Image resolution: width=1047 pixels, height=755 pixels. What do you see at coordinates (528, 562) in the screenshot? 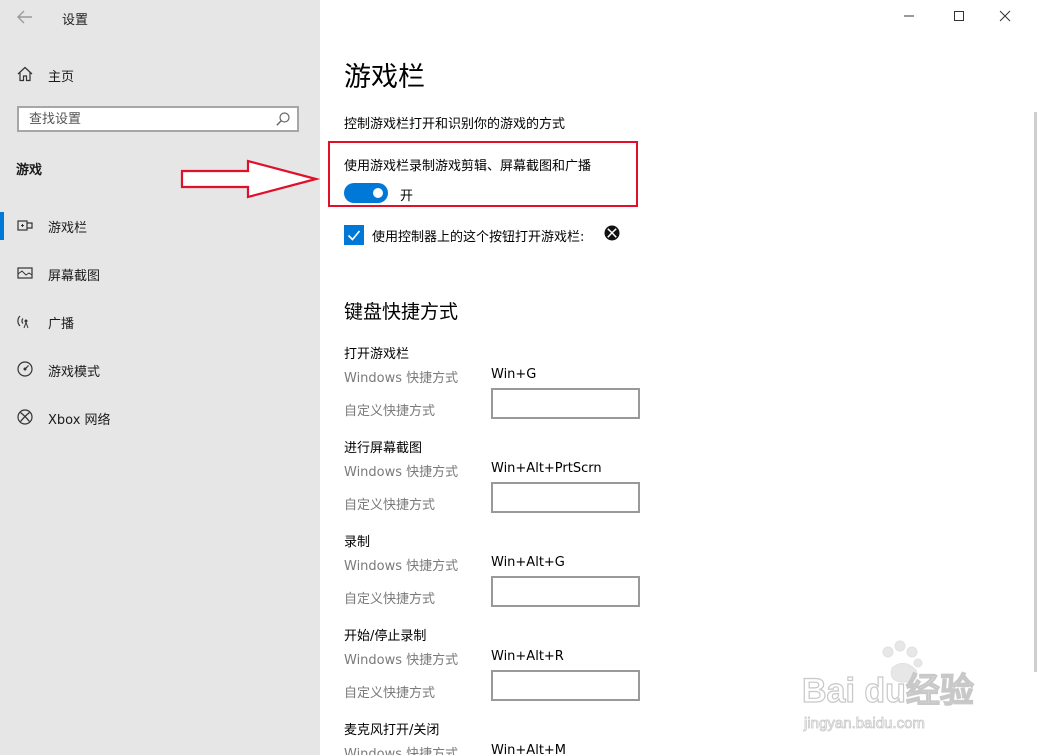
I see `windows-shortcut-value: Win+Alt+G` at bounding box center [528, 562].